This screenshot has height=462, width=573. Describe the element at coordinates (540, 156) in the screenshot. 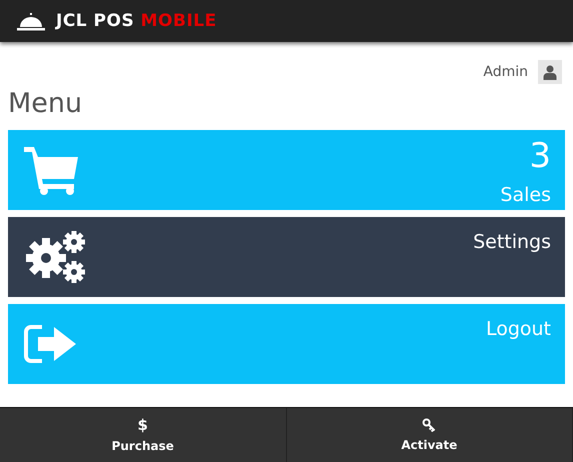

I see `sales-count: 3` at that location.